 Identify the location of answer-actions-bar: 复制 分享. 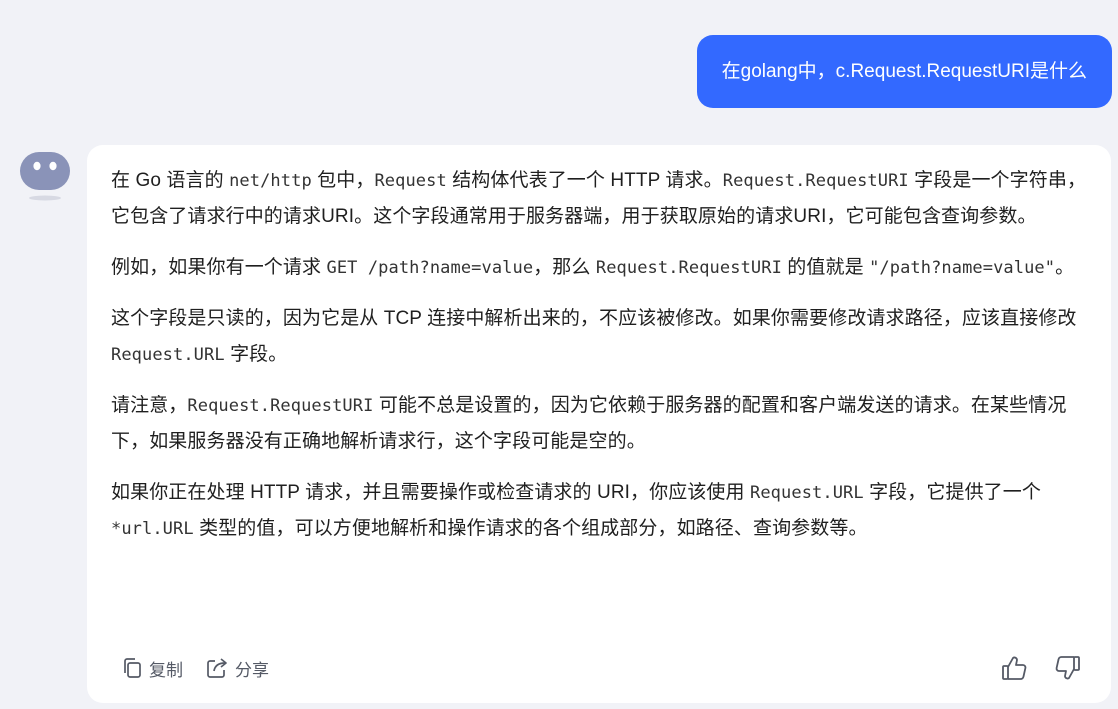
(601, 668).